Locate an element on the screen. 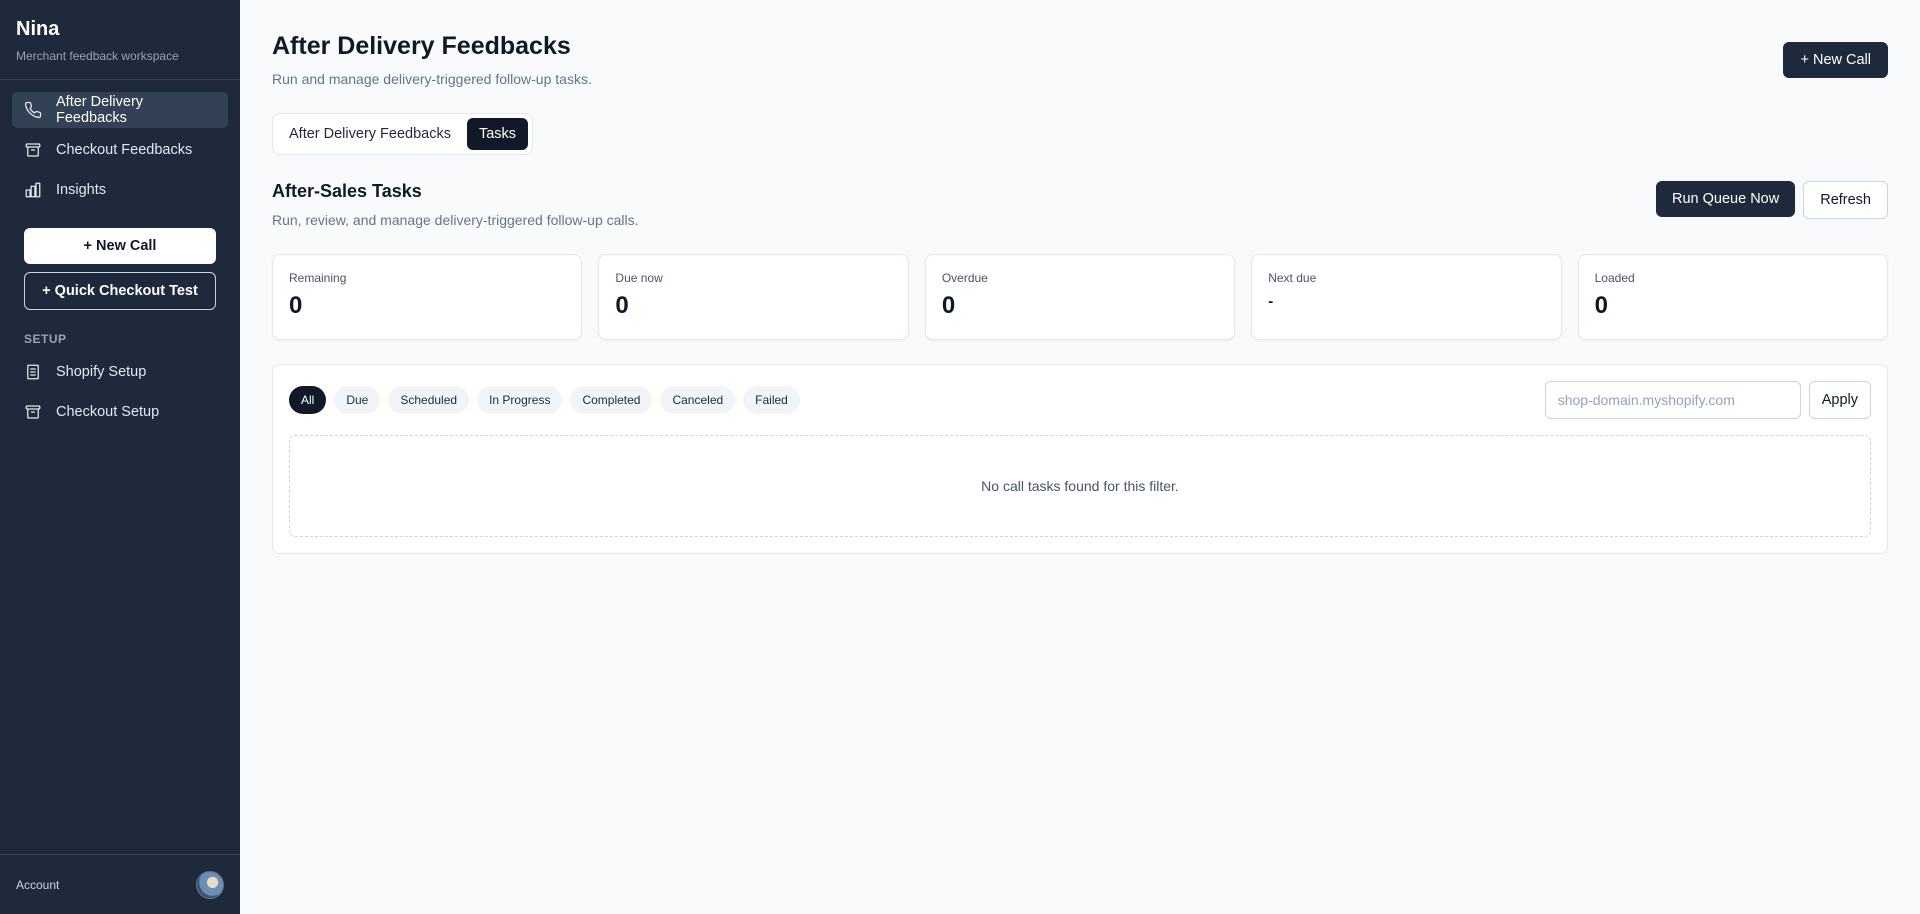  filter-chip-scheduled: Scheduled is located at coordinates (429, 400).